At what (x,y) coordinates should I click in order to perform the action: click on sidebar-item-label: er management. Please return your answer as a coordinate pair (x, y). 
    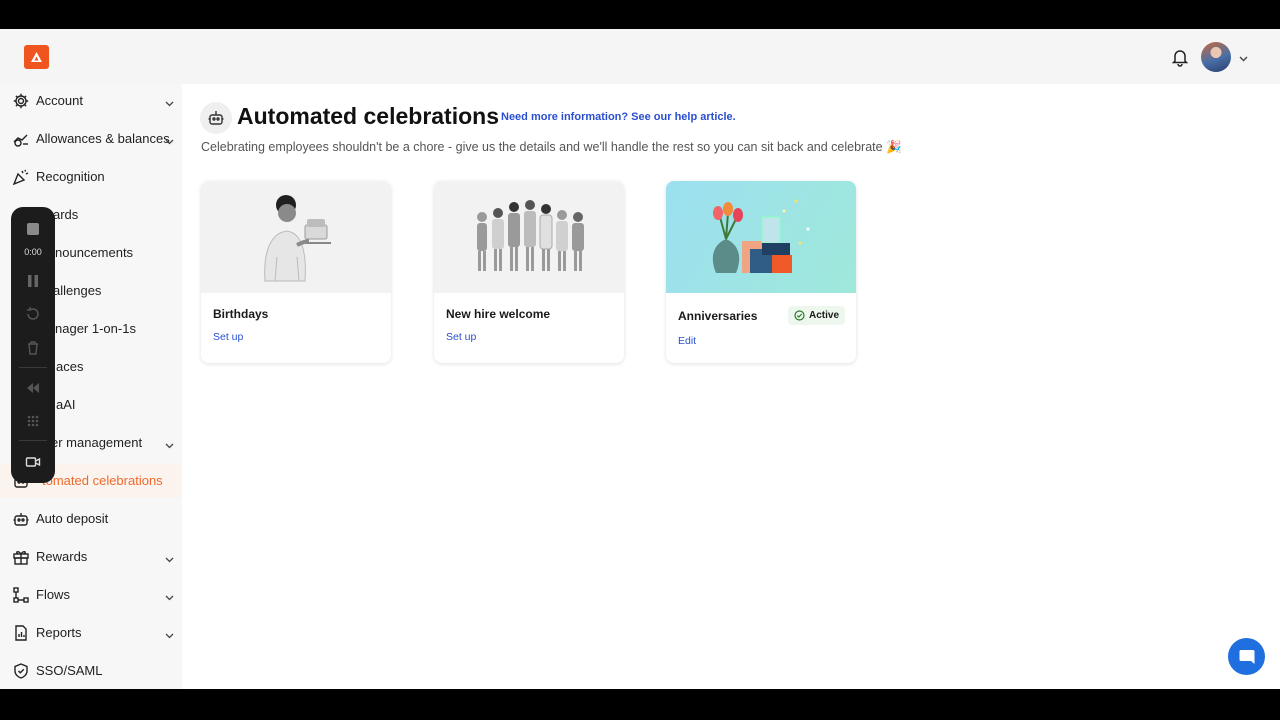
    Looking at the image, I should click on (97, 442).